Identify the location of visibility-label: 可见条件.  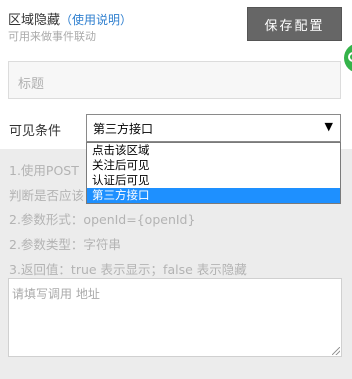
(35, 131).